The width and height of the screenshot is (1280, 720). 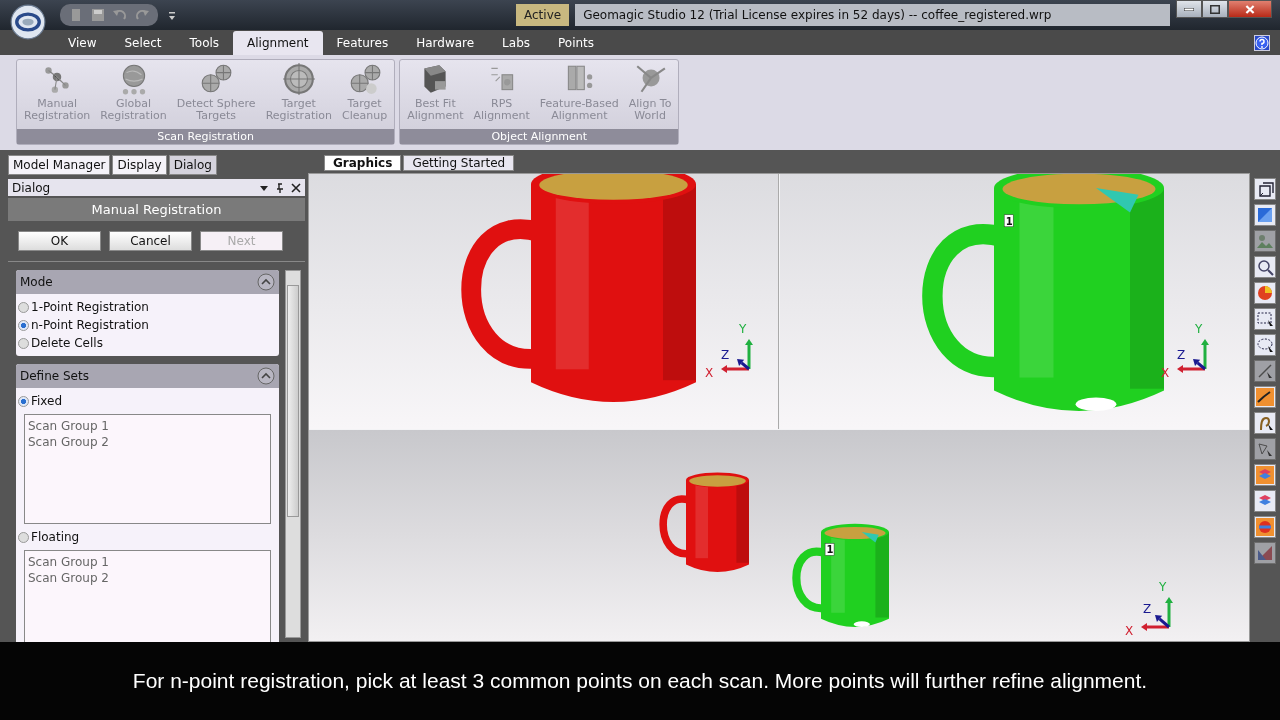 I want to click on minimize-button, so click(x=1189, y=9).